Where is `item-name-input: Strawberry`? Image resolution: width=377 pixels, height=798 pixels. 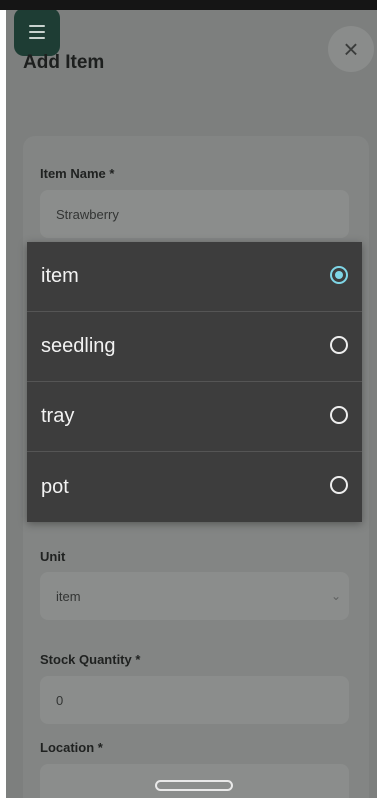 item-name-input: Strawberry is located at coordinates (194, 214).